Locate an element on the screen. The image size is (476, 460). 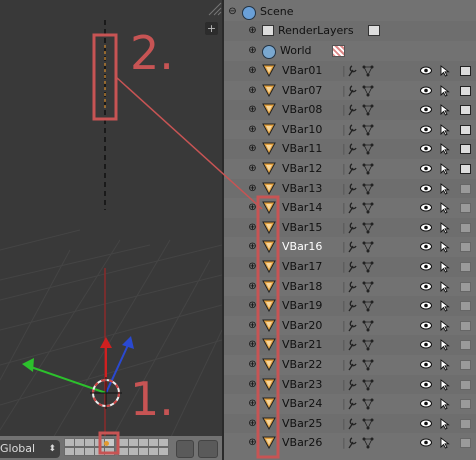
outliner-object-row: ⊕ VBar25 | is located at coordinates (350, 423).